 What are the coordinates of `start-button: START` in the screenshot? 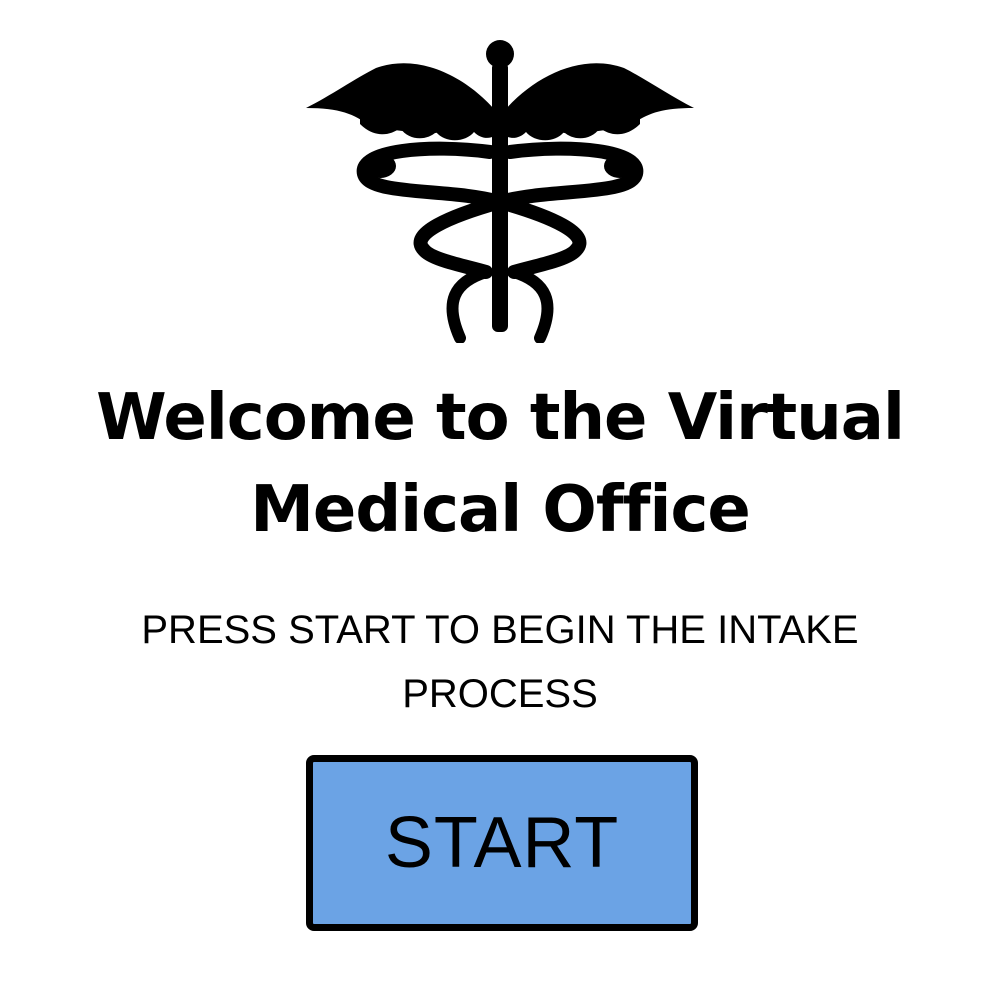 It's located at (502, 843).